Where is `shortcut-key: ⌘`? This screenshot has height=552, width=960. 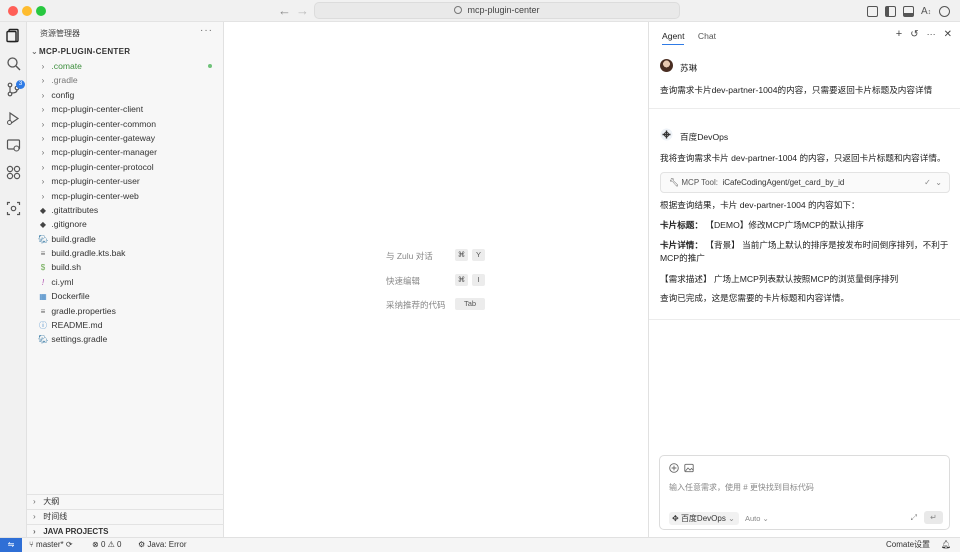 shortcut-key: ⌘ is located at coordinates (461, 280).